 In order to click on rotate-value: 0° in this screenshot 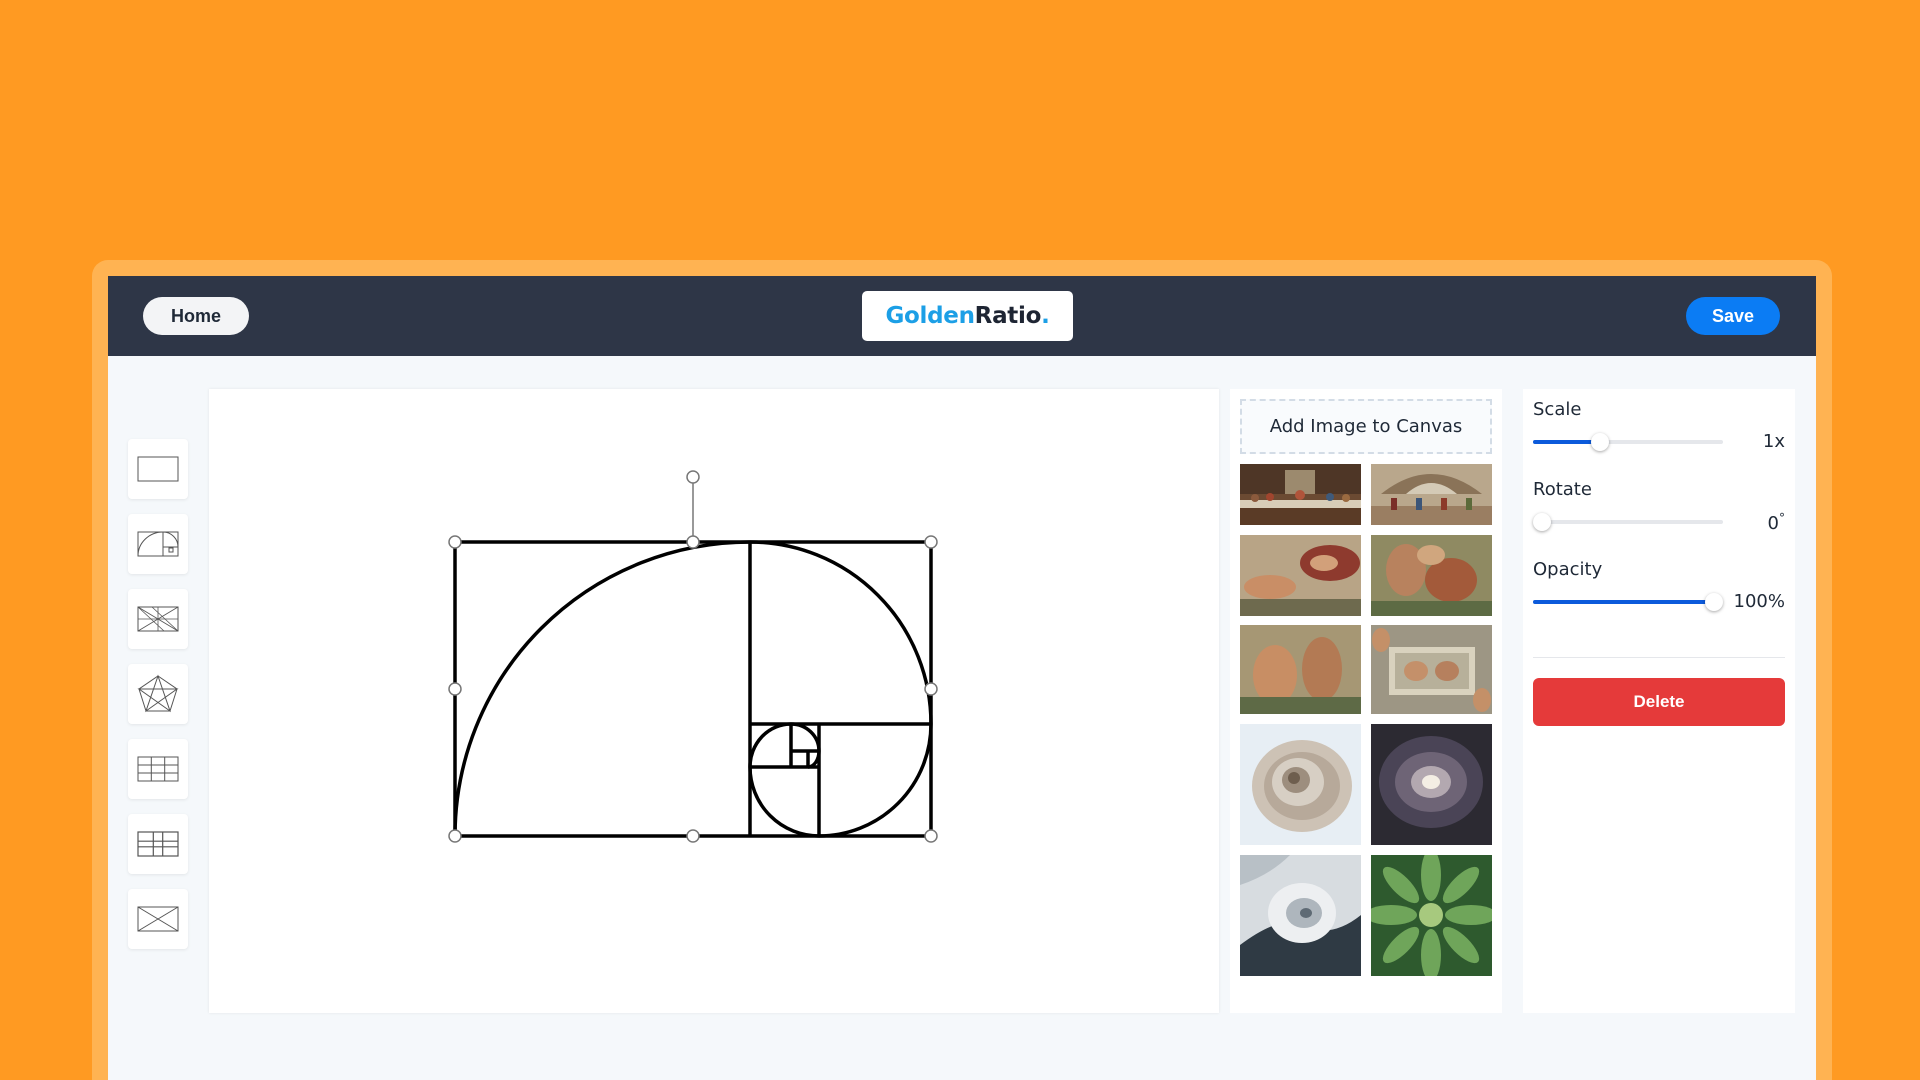, I will do `click(1776, 522)`.